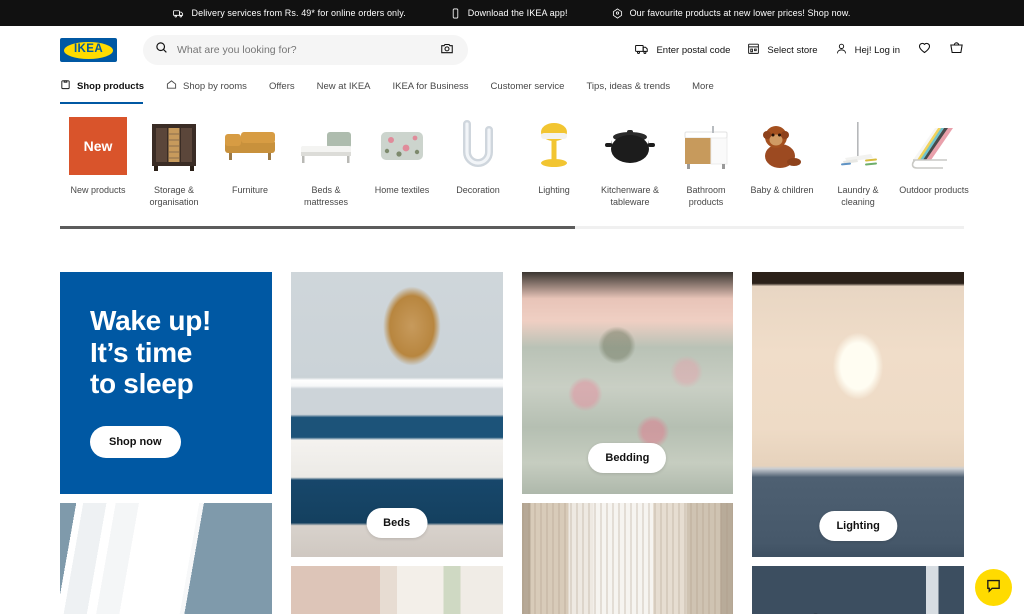 The image size is (1024, 614). What do you see at coordinates (455, 13) in the screenshot?
I see `mobile-phone-icon` at bounding box center [455, 13].